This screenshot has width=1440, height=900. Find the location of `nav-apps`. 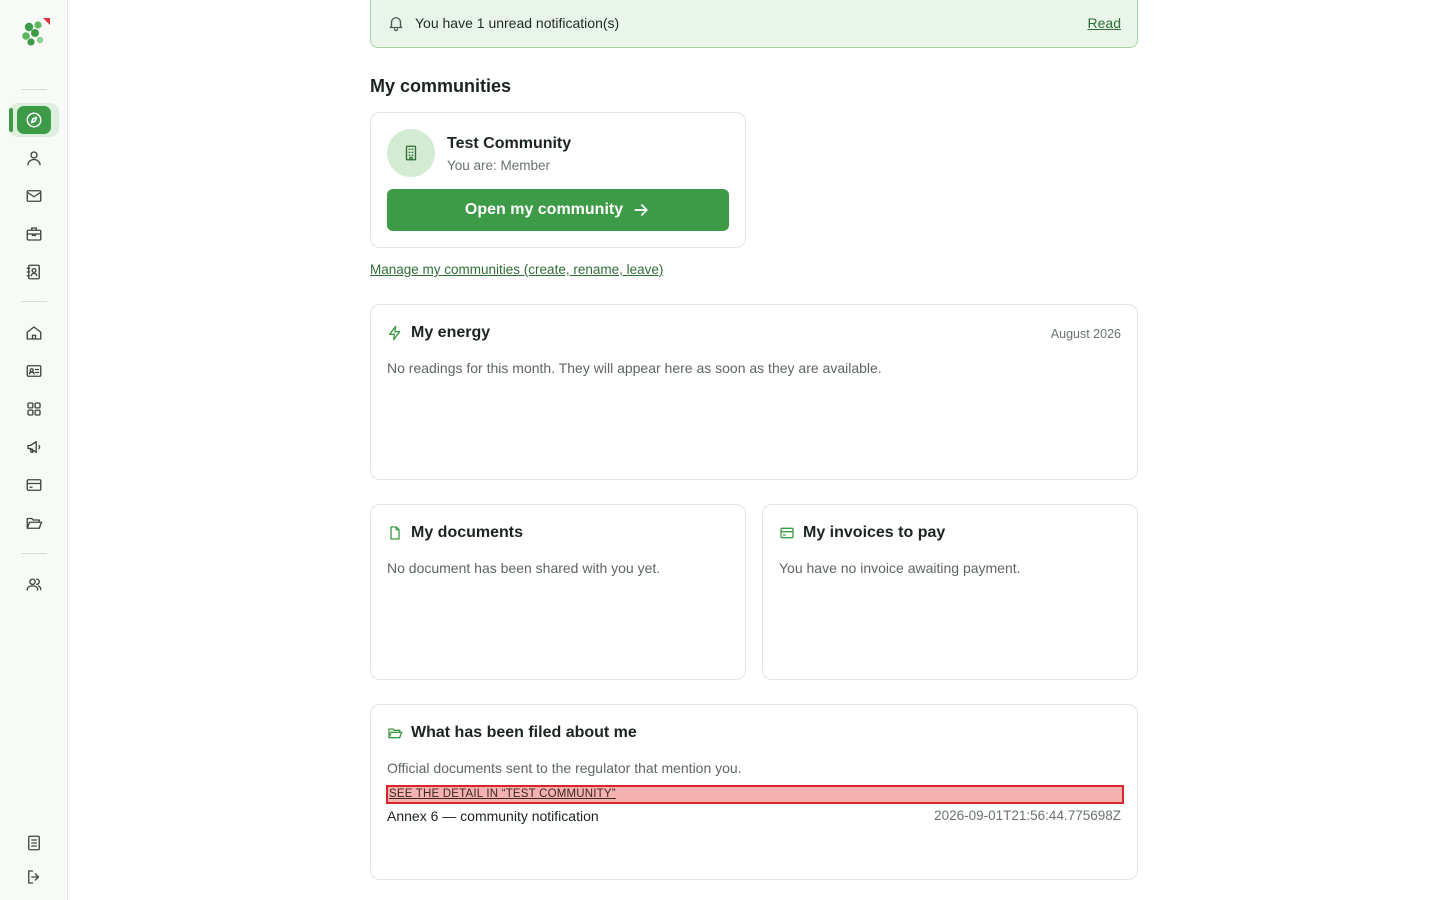

nav-apps is located at coordinates (34, 409).